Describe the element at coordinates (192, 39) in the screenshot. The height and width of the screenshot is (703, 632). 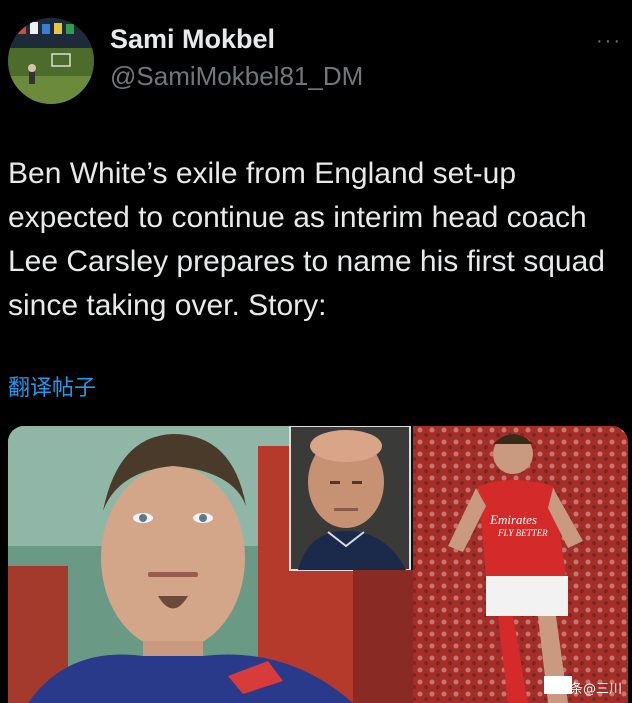
I see `author-display-name: Sami Mokbel` at that location.